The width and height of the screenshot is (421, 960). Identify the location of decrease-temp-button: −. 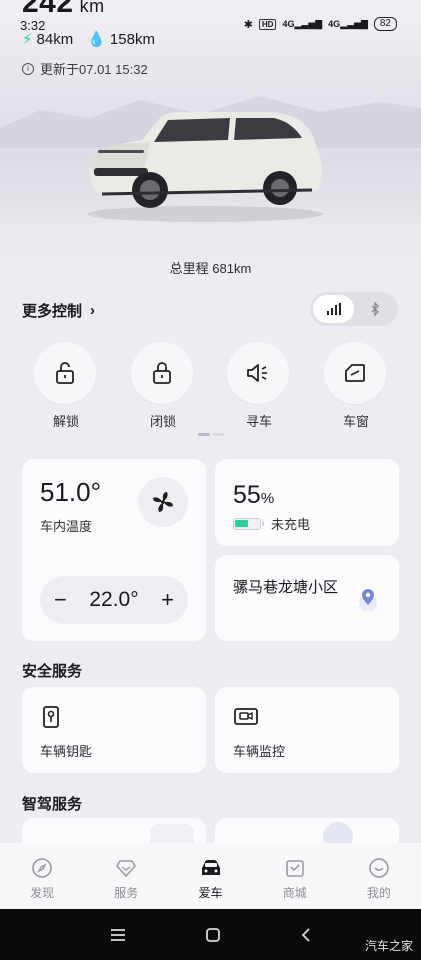
(60, 600).